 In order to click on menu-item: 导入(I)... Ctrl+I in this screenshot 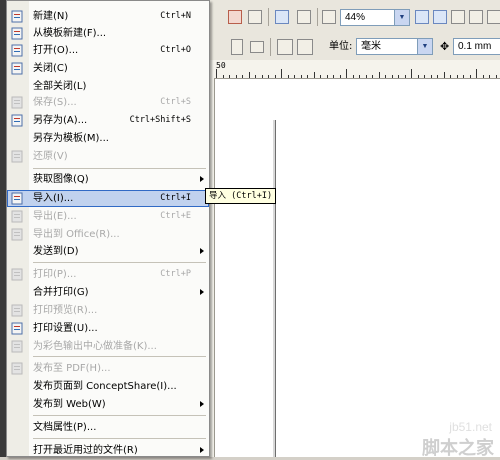, I will do `click(108, 198)`.